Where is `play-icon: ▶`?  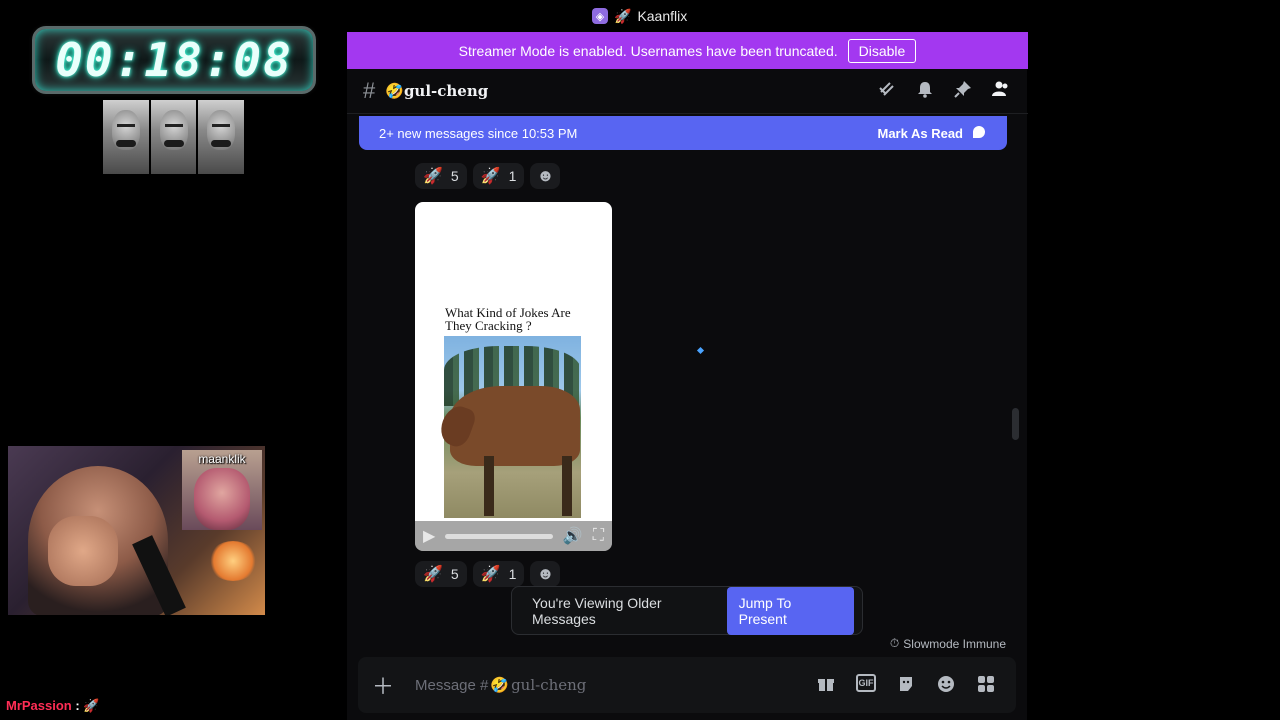
play-icon: ▶ is located at coordinates (429, 536).